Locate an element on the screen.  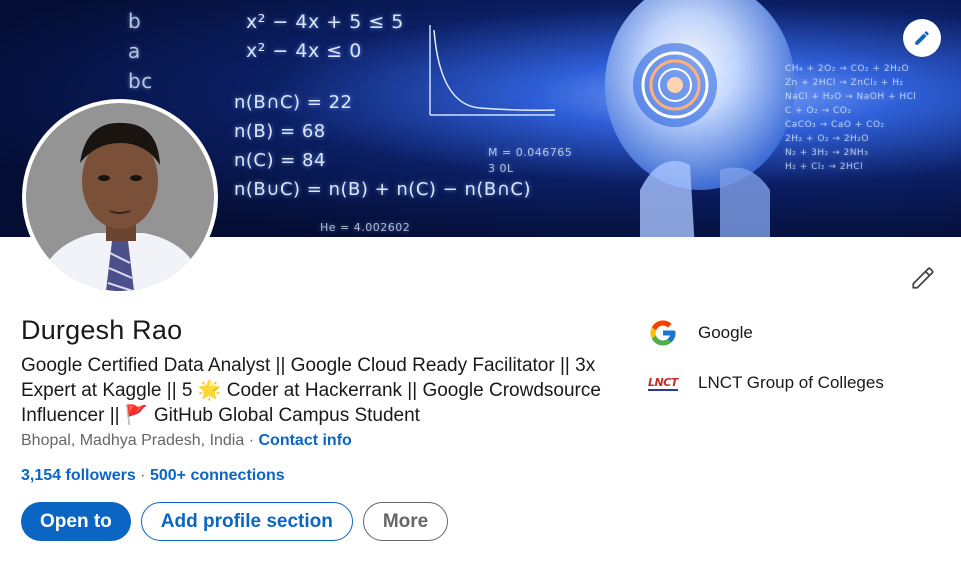
red-flag-icon: 🚩 is located at coordinates (136, 415).